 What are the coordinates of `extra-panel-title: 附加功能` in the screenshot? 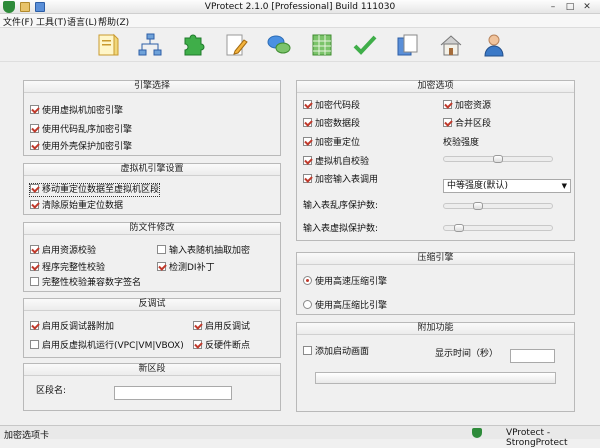 It's located at (435, 329).